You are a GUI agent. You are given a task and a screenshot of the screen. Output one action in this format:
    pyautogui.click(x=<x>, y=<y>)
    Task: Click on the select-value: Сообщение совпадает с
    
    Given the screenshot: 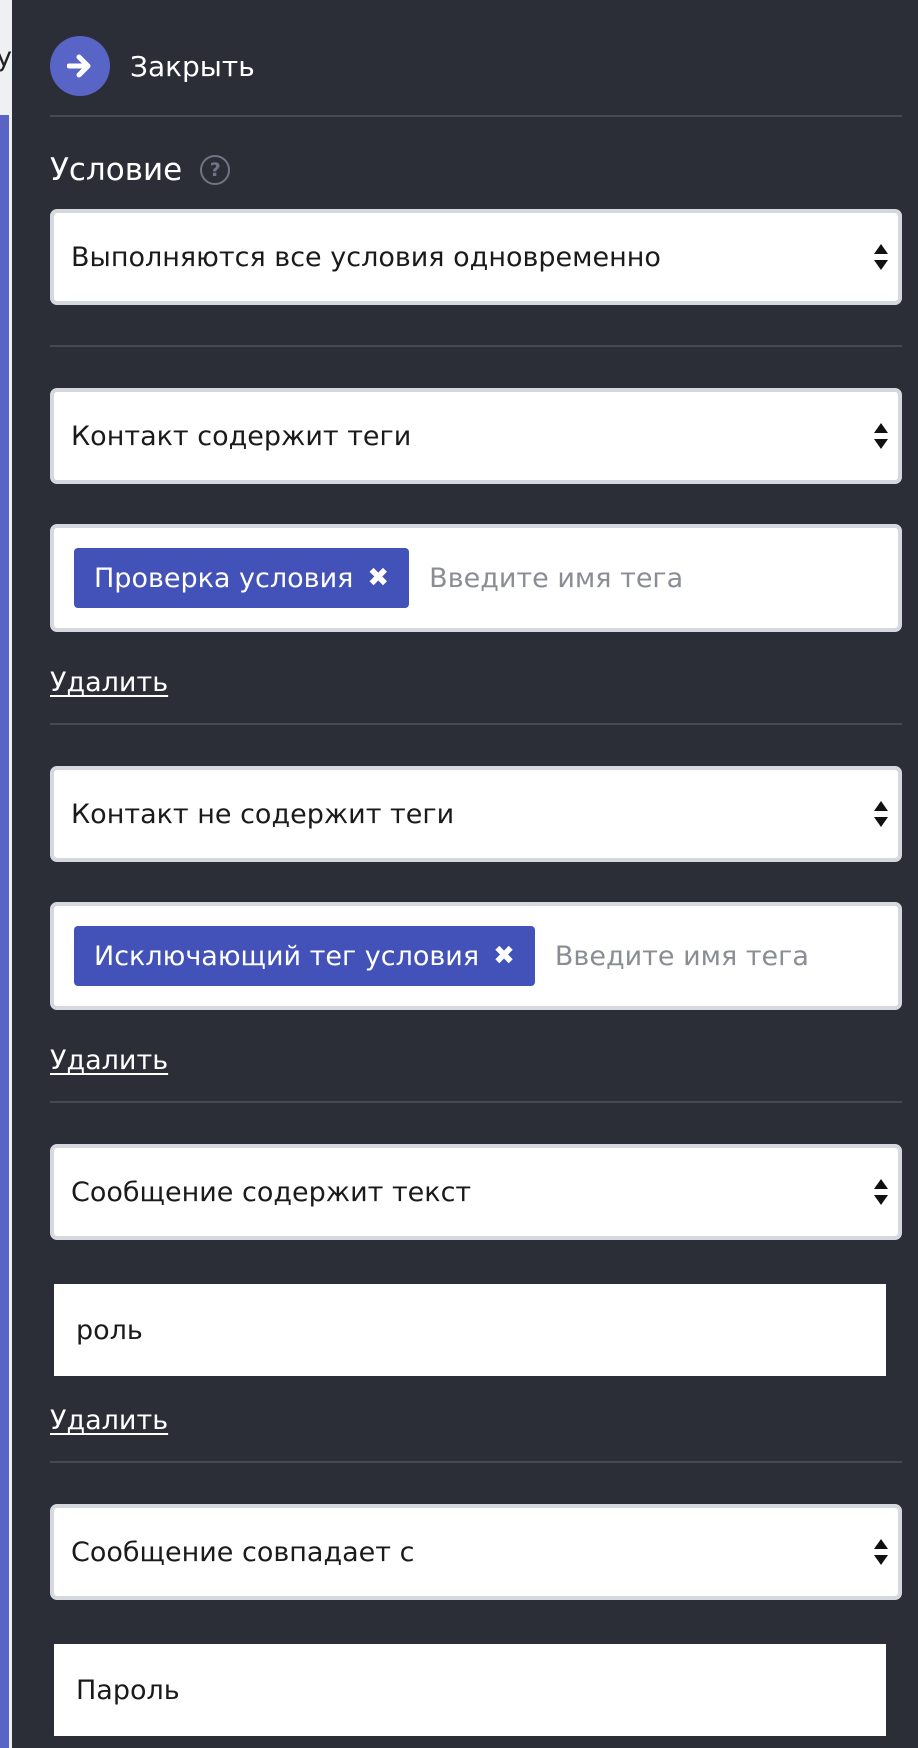 What is the action you would take?
    pyautogui.click(x=243, y=1552)
    